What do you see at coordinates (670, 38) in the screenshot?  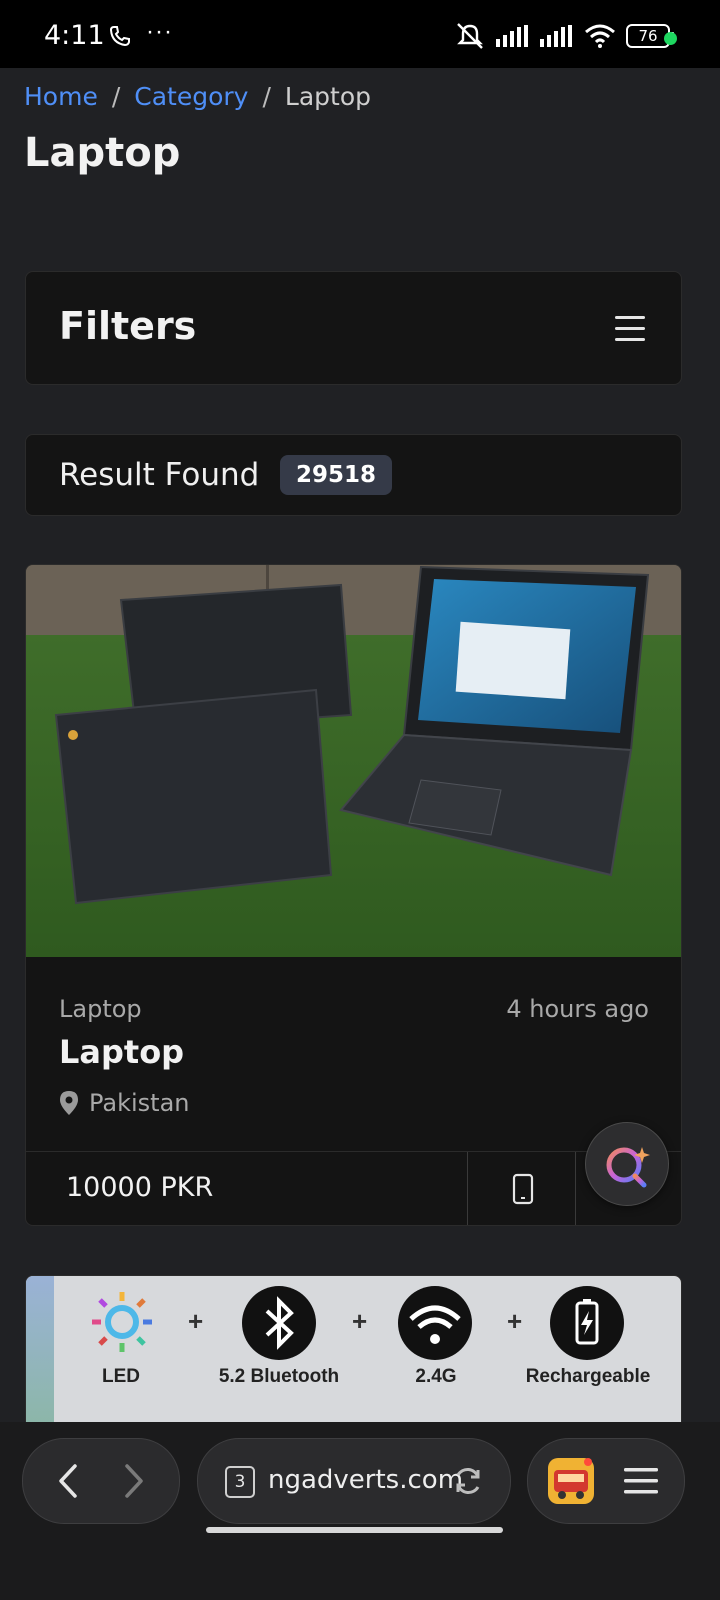 I see `privacy-indicator-dot` at bounding box center [670, 38].